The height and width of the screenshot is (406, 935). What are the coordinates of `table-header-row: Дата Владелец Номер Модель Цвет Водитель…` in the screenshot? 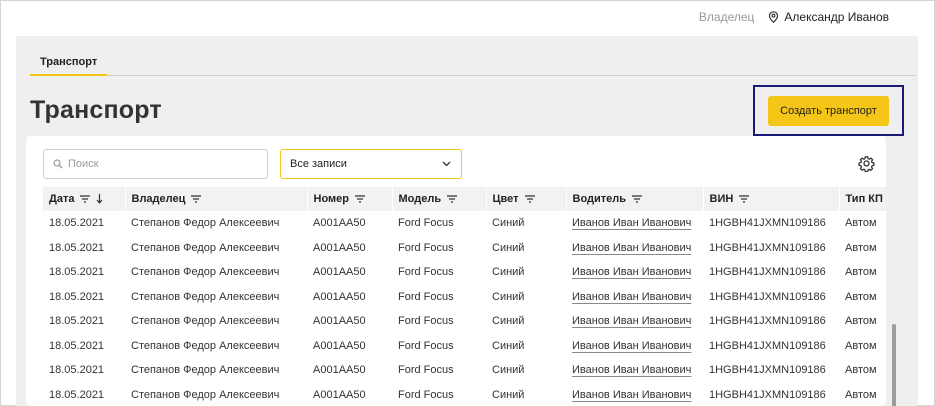 It's located at (464, 199).